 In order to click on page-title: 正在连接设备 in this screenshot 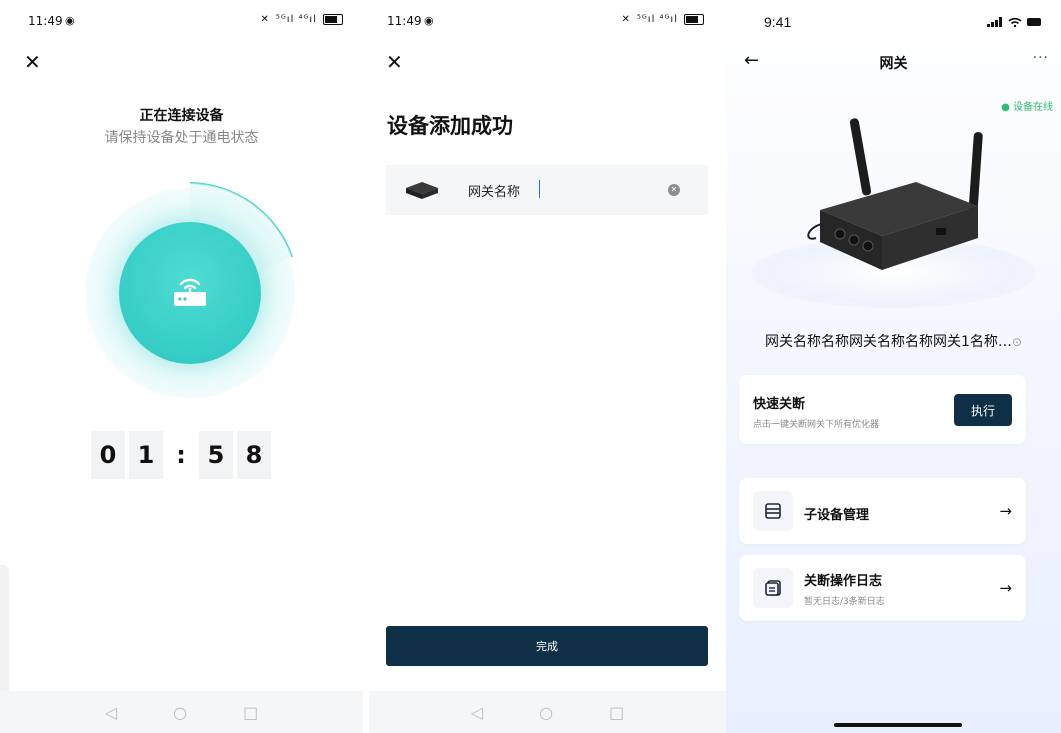, I will do `click(181, 116)`.